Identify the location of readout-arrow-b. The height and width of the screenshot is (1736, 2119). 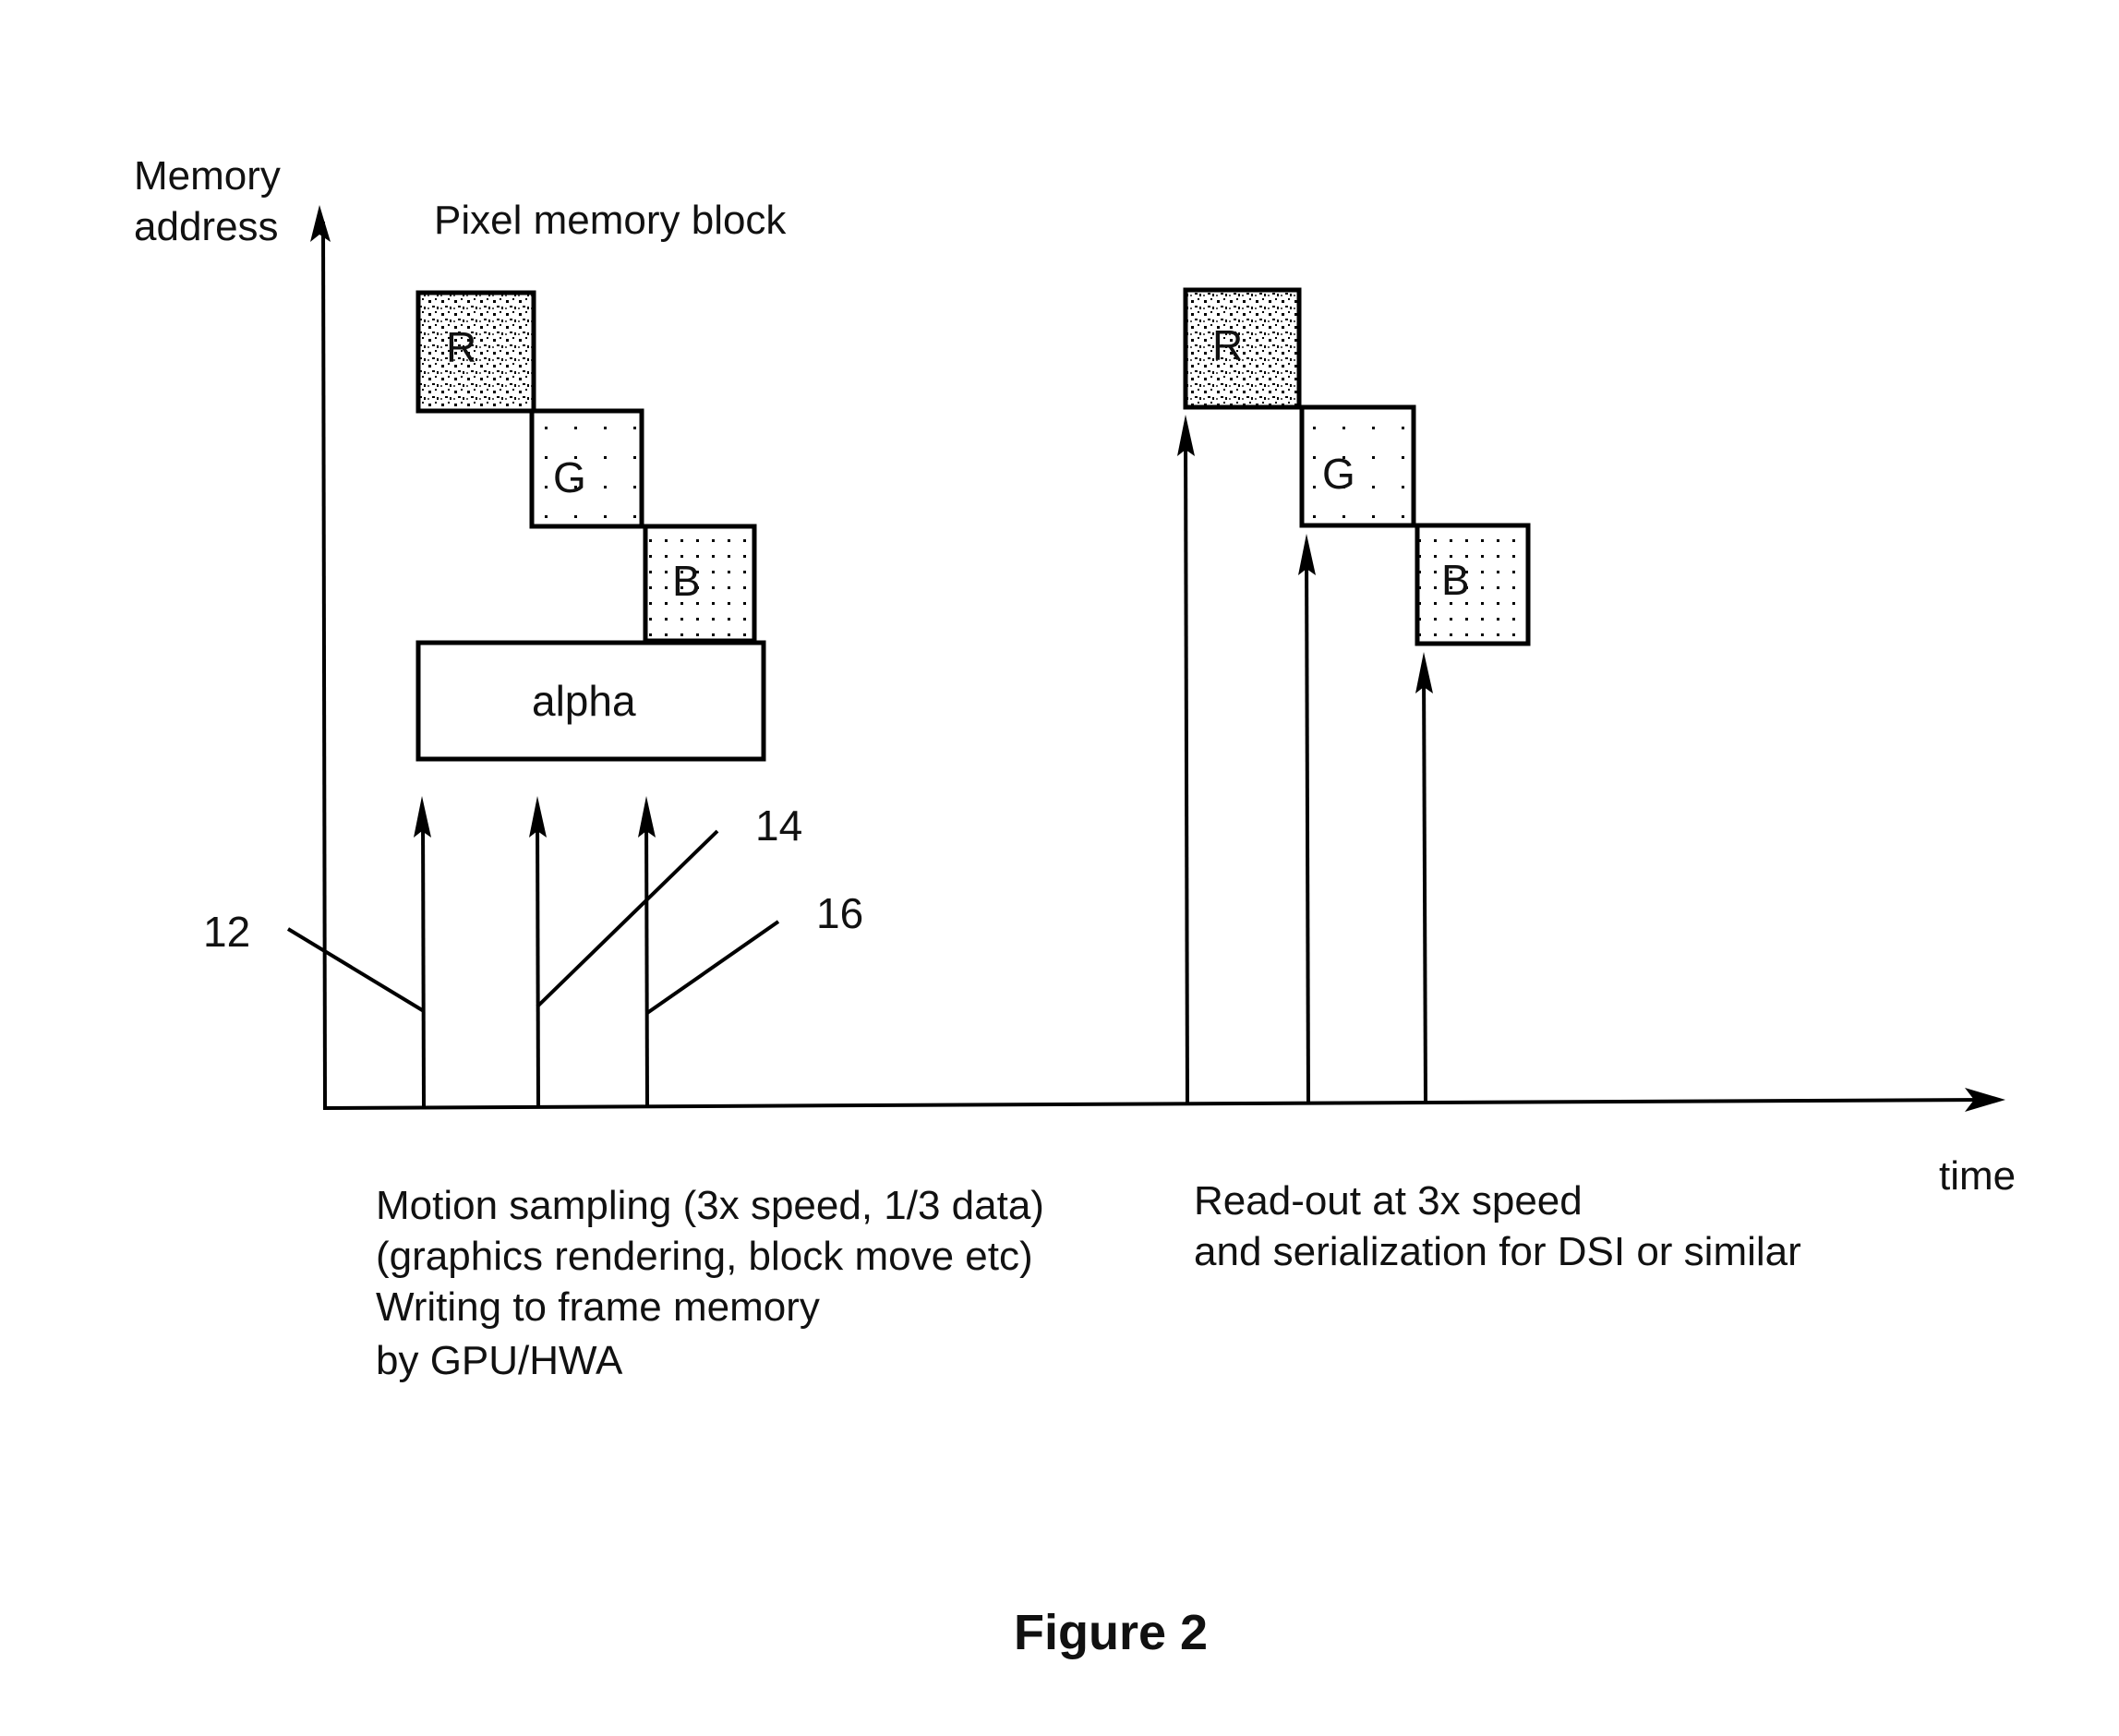
(1424, 878).